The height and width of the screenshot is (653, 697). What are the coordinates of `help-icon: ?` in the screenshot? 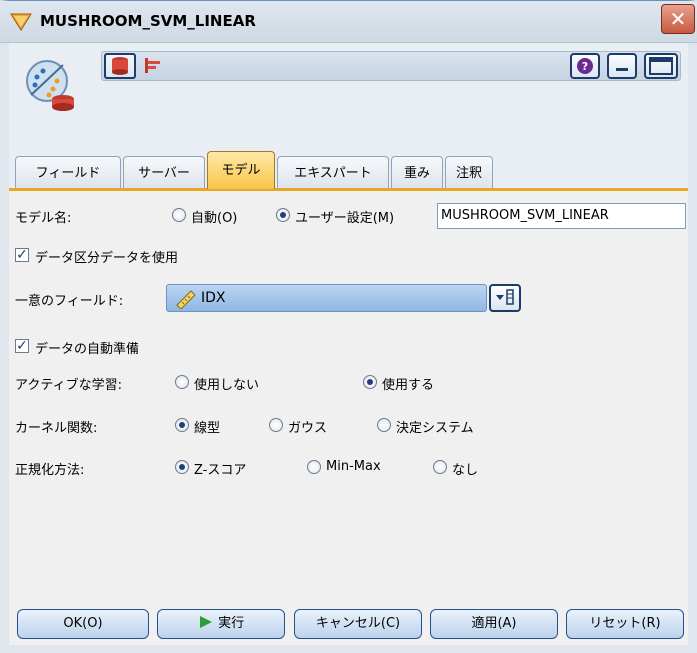 It's located at (585, 66).